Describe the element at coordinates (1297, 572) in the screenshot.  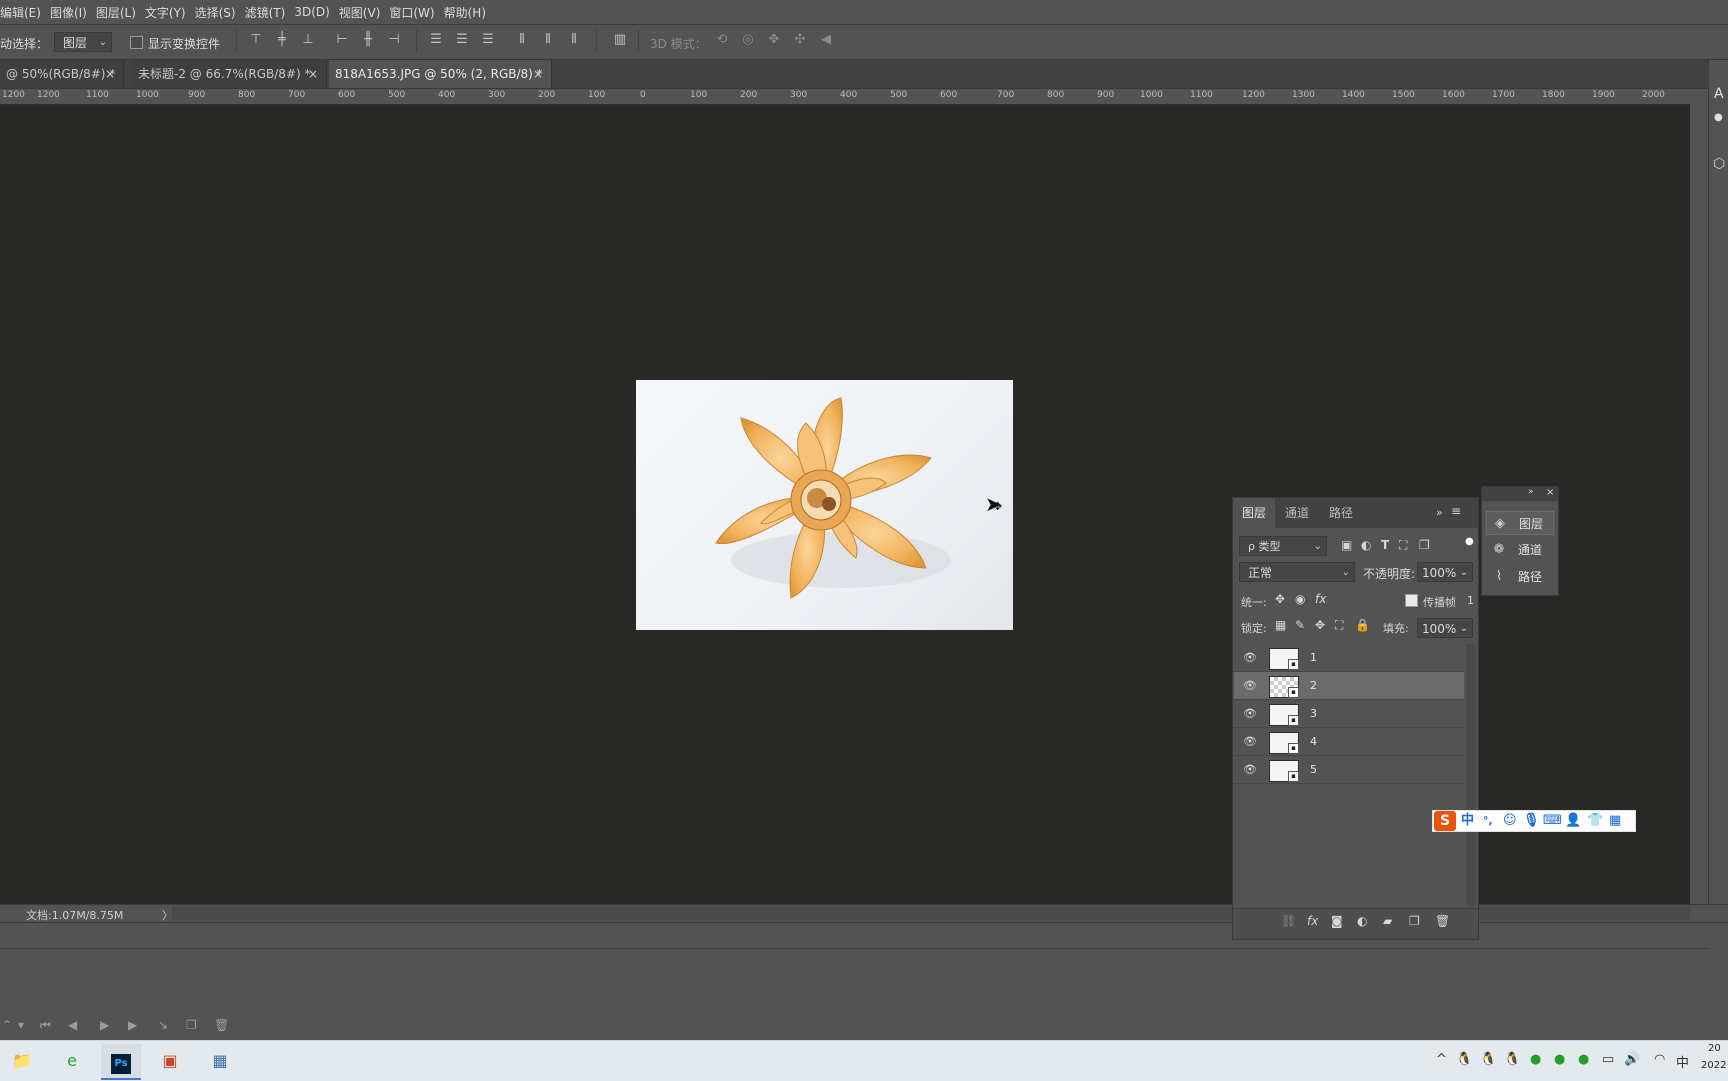
I see `blend-mode-dropdown: 正常 ⌄` at that location.